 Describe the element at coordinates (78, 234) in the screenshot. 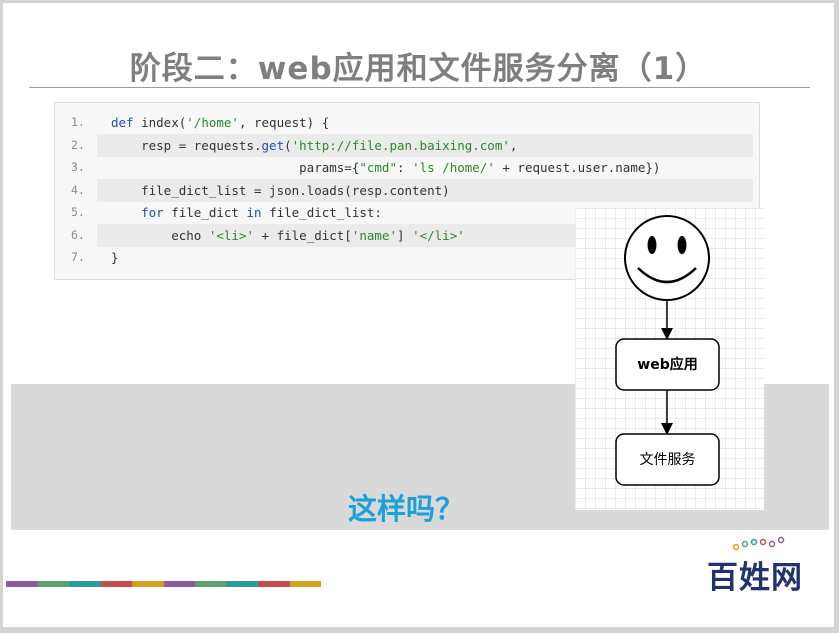

I see `line-number: 6.` at that location.